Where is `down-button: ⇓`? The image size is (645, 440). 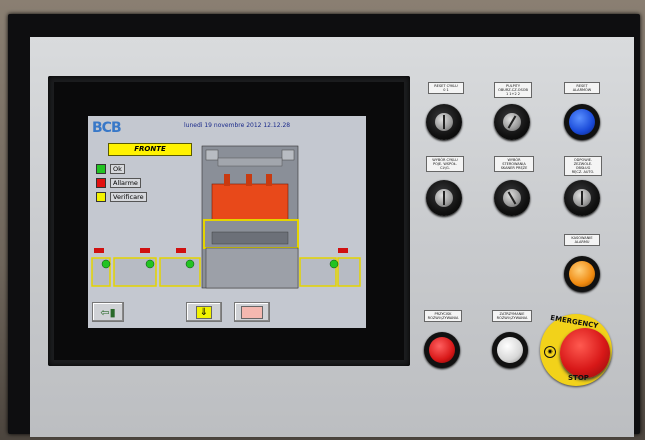
down-button: ⇓ is located at coordinates (204, 312).